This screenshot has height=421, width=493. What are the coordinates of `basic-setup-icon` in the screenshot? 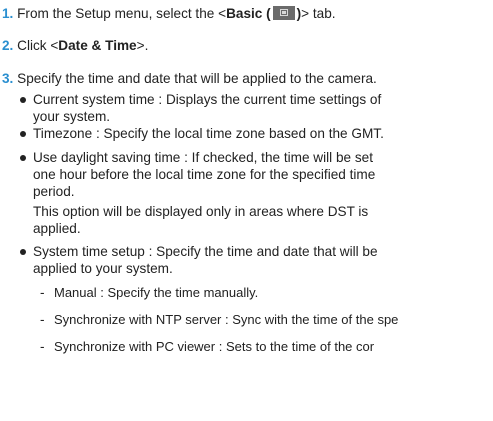 It's located at (283, 13).